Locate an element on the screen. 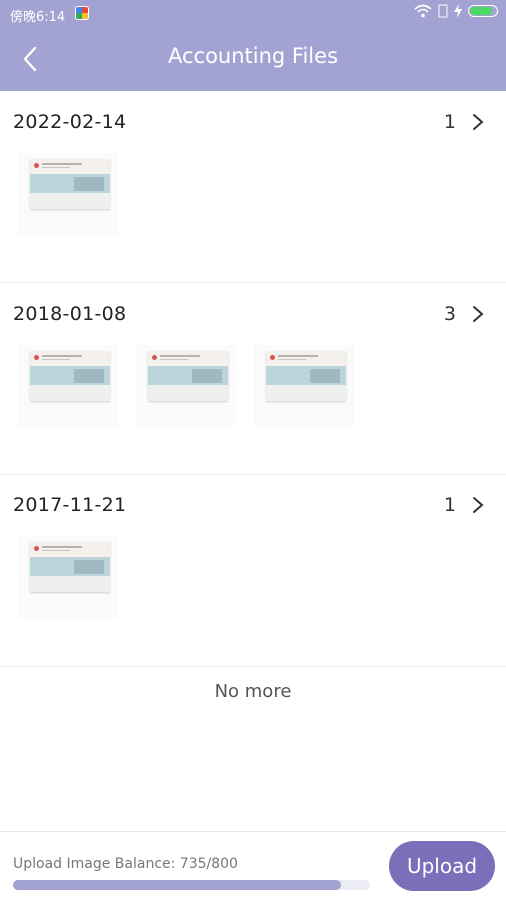 The image size is (506, 901). date-group-header: 2018-01-08 3 is located at coordinates (253, 309).